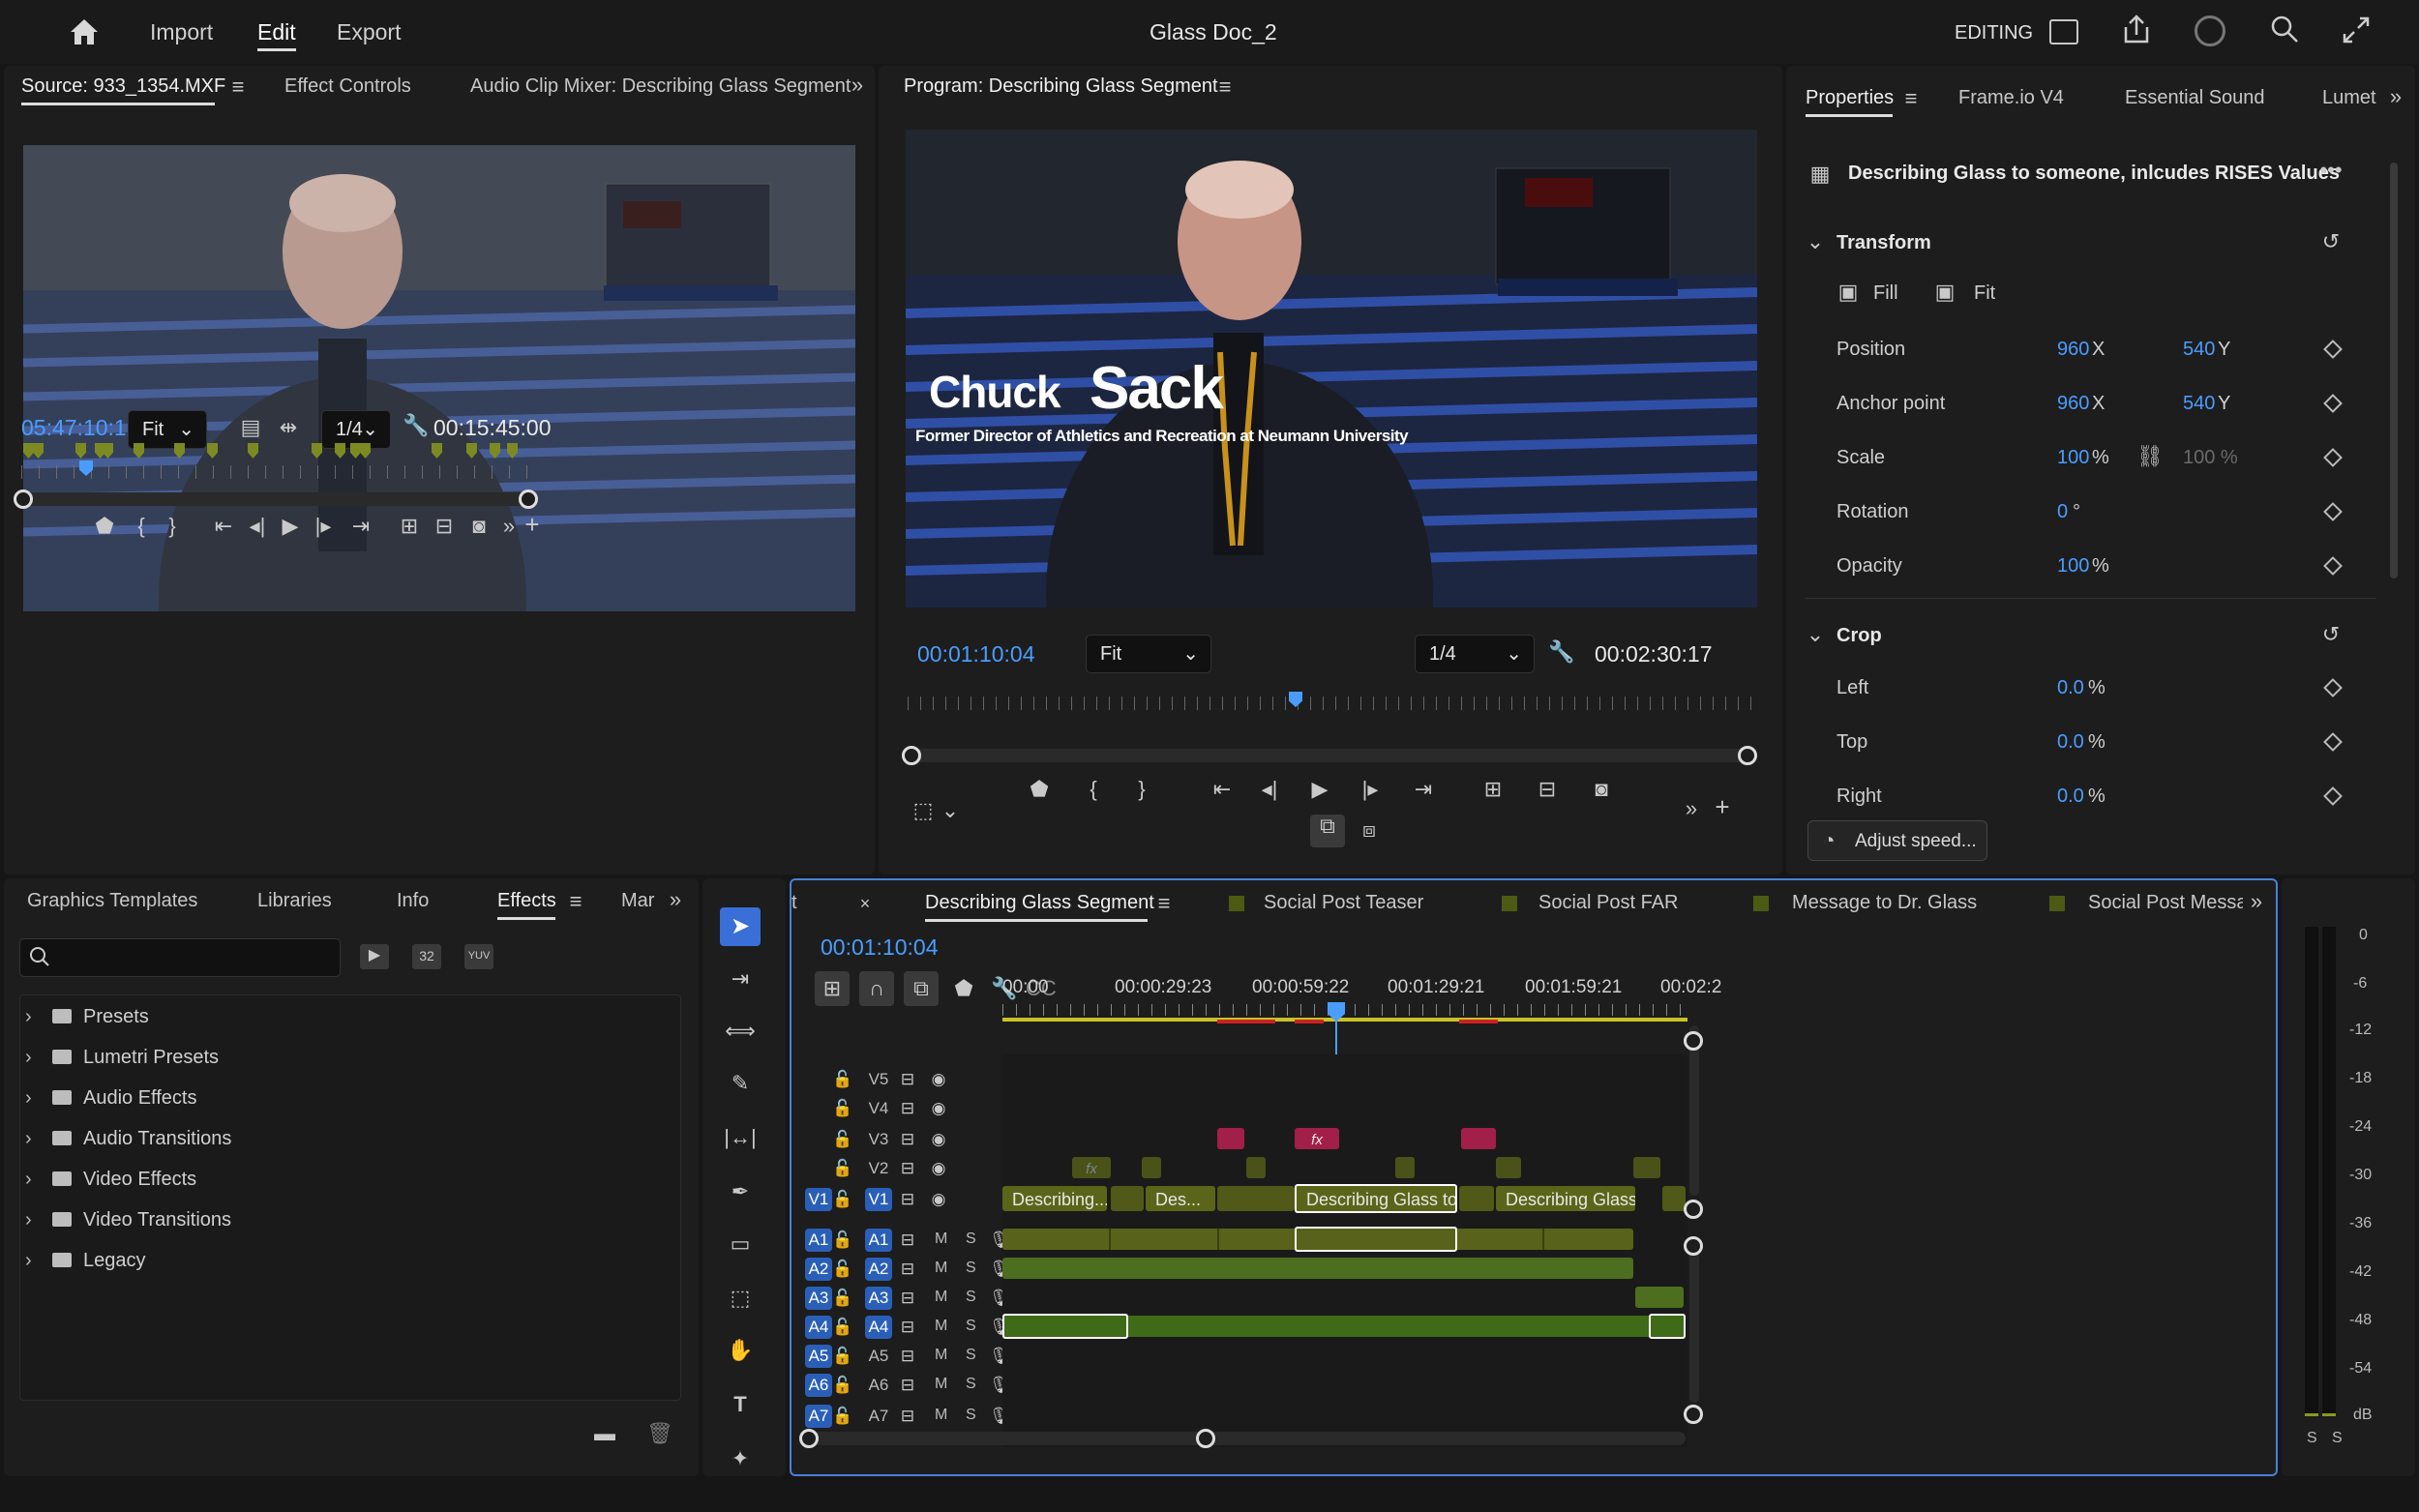 This screenshot has width=2419, height=1512. Describe the element at coordinates (1994, 33) in the screenshot. I see `workspace-mode-label: EDITING` at that location.